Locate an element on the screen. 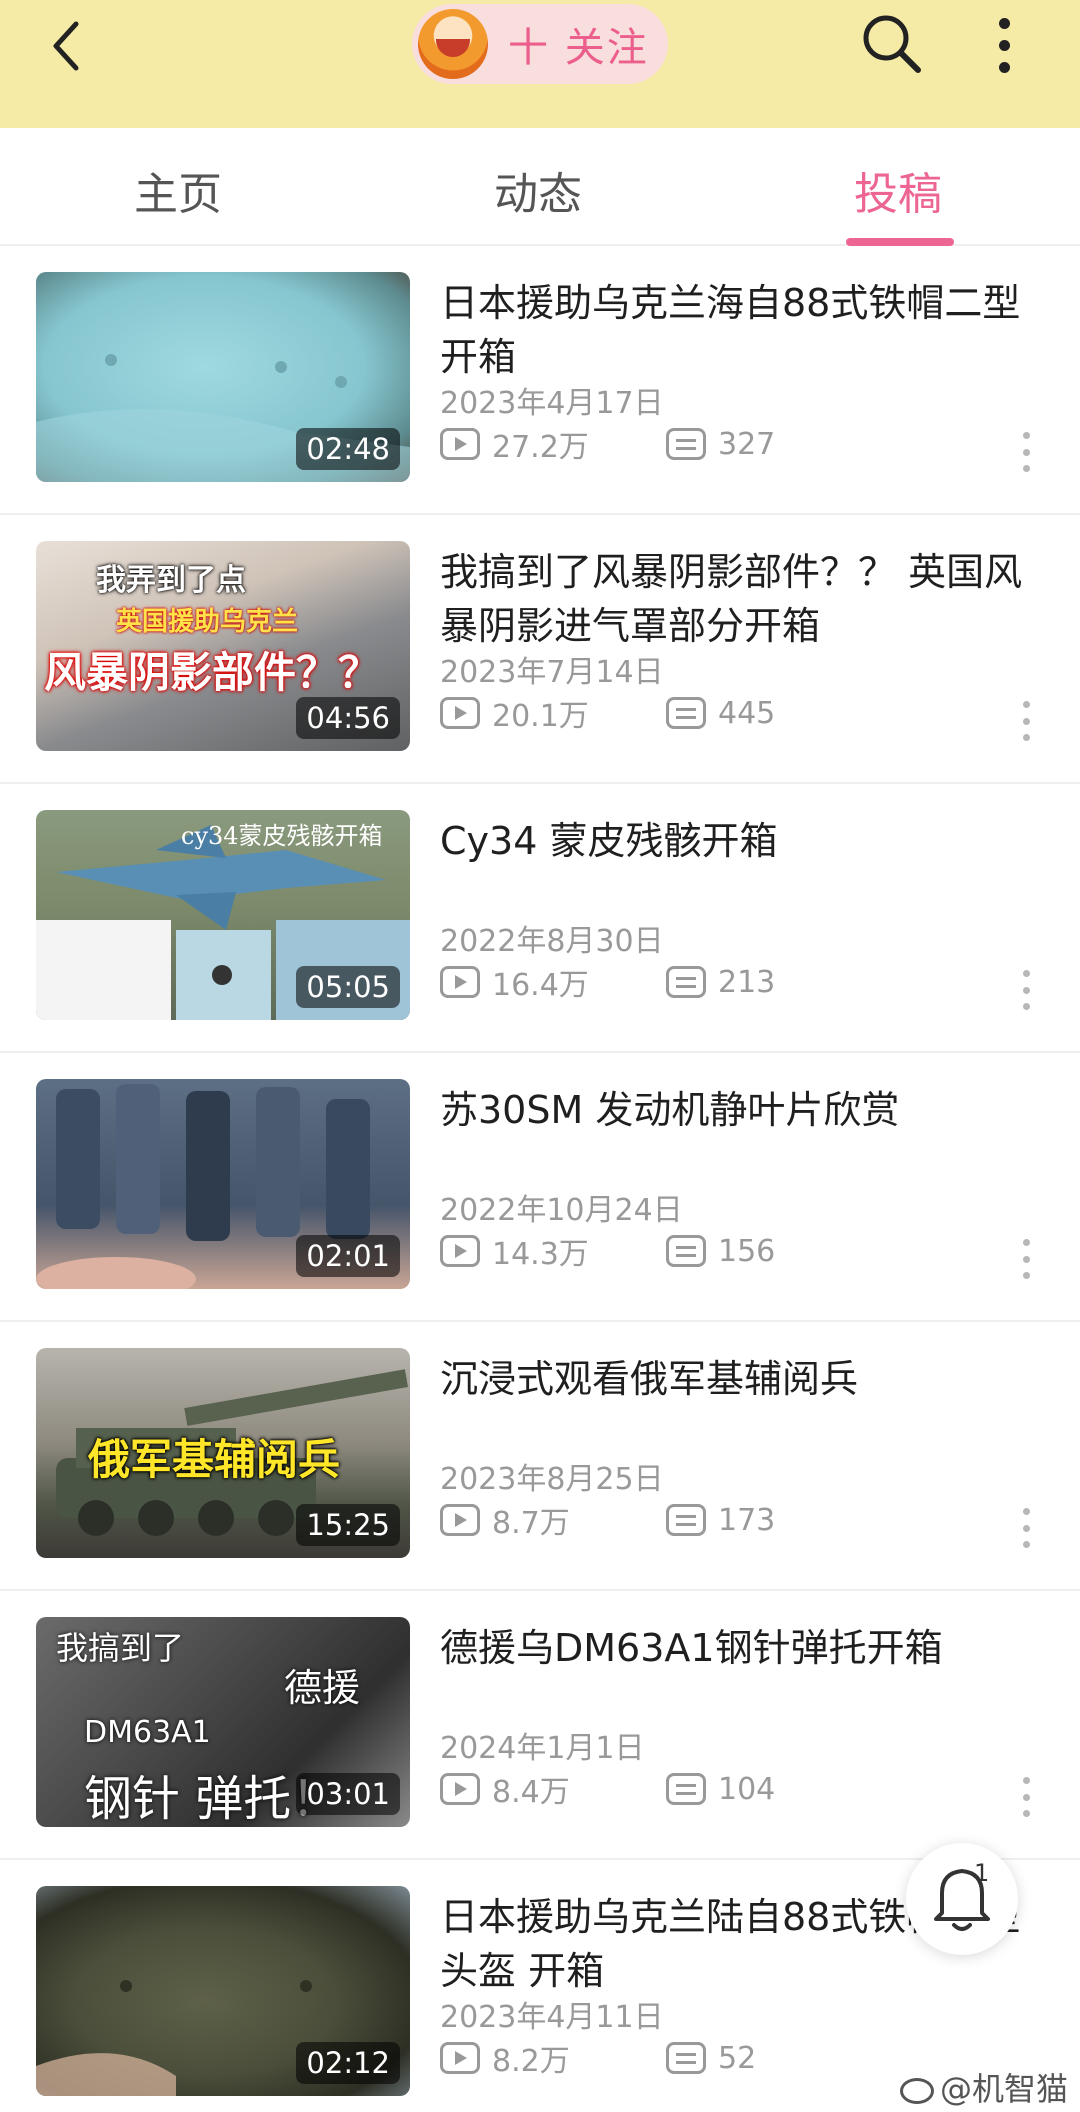 This screenshot has height=2112, width=1080. video-duration: 03:01 is located at coordinates (348, 1794).